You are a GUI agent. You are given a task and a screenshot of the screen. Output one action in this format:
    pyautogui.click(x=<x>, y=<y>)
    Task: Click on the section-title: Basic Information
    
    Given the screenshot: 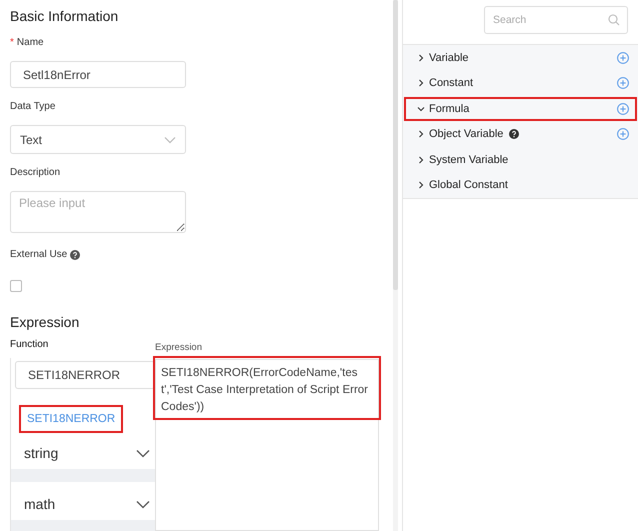 What is the action you would take?
    pyautogui.click(x=65, y=16)
    